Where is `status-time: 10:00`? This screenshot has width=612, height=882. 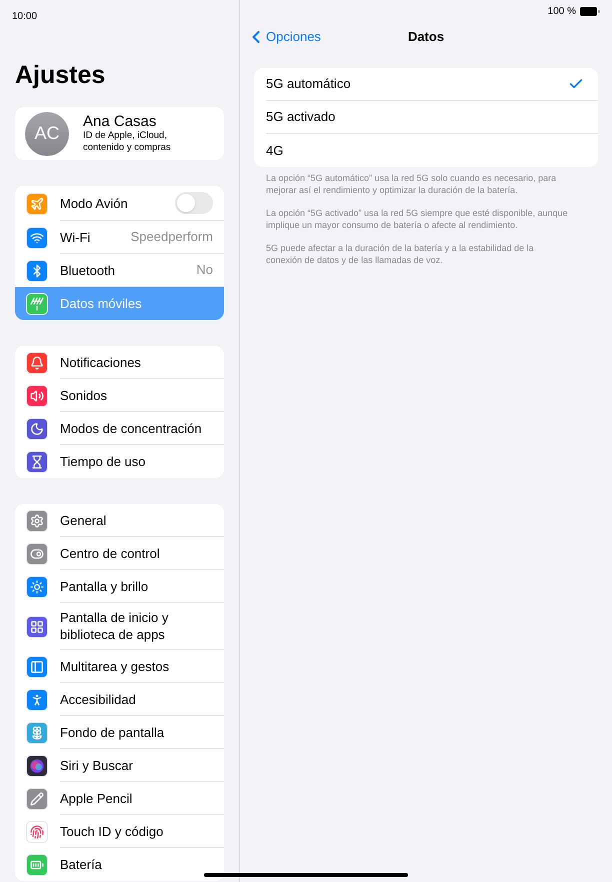 status-time: 10:00 is located at coordinates (25, 16).